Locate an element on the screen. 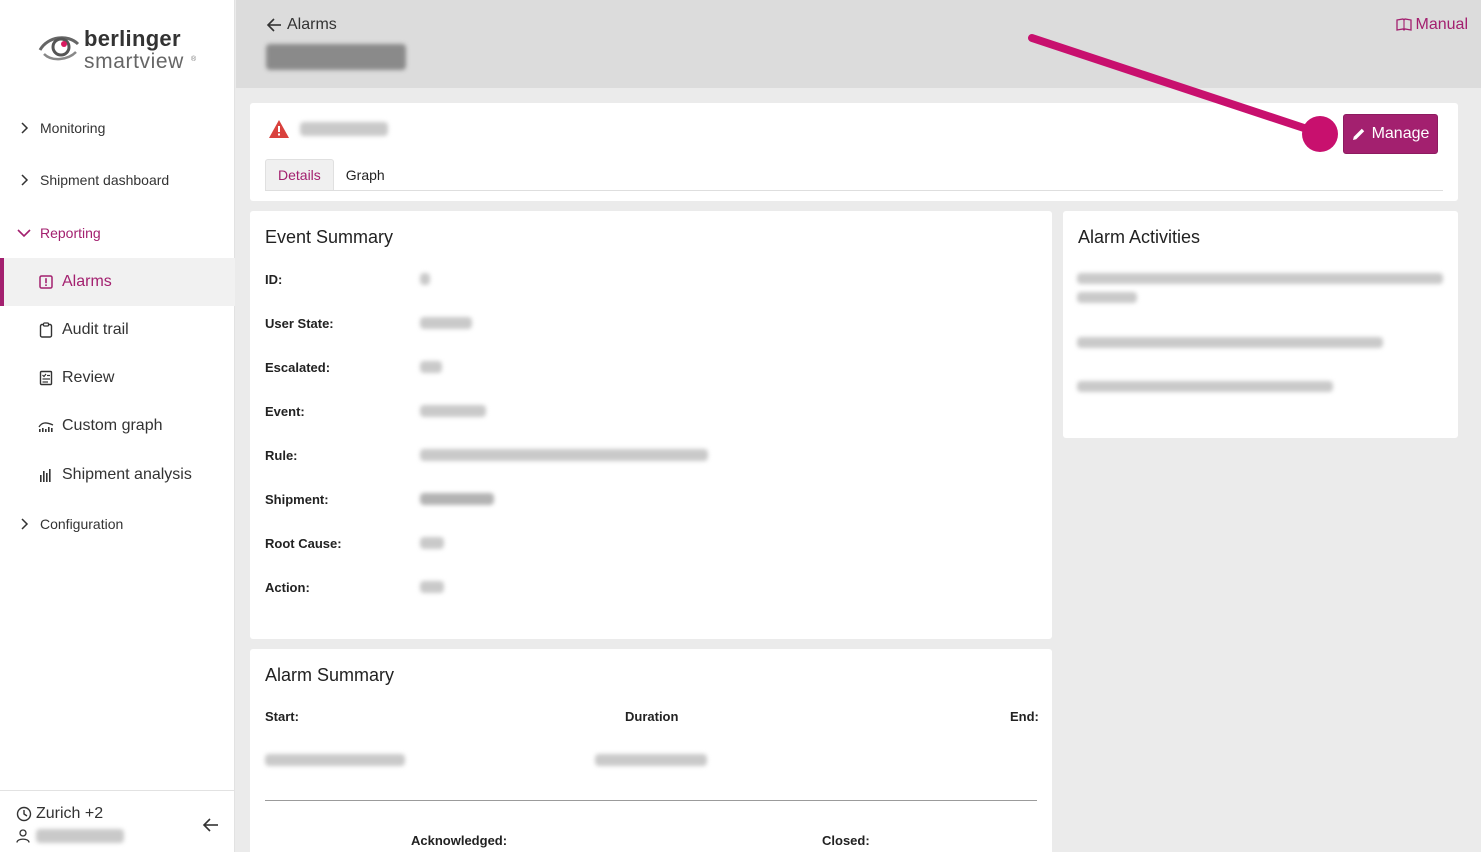  user-state-value-redacted is located at coordinates (446, 323).